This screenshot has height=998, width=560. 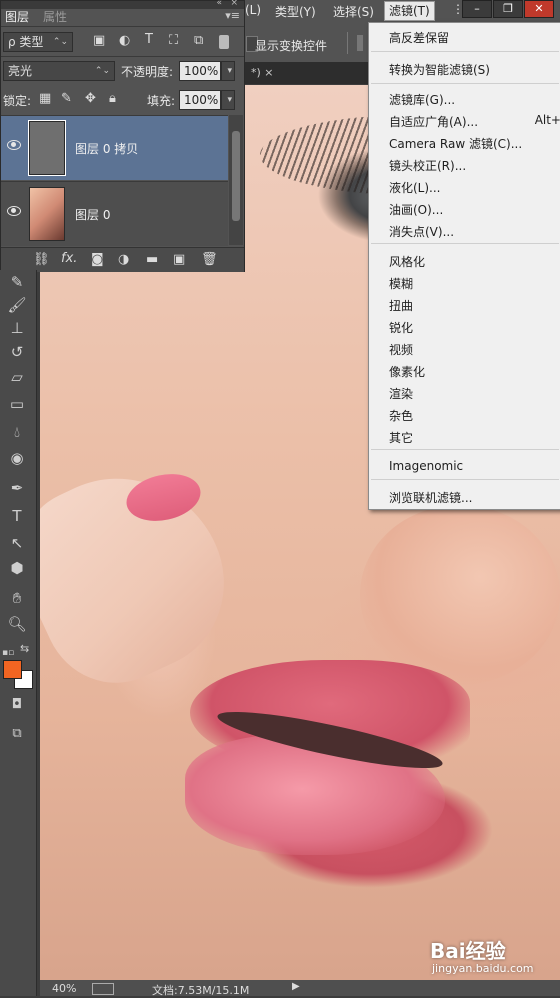 I want to click on fill-dropdown-button: ▾, so click(x=228, y=100).